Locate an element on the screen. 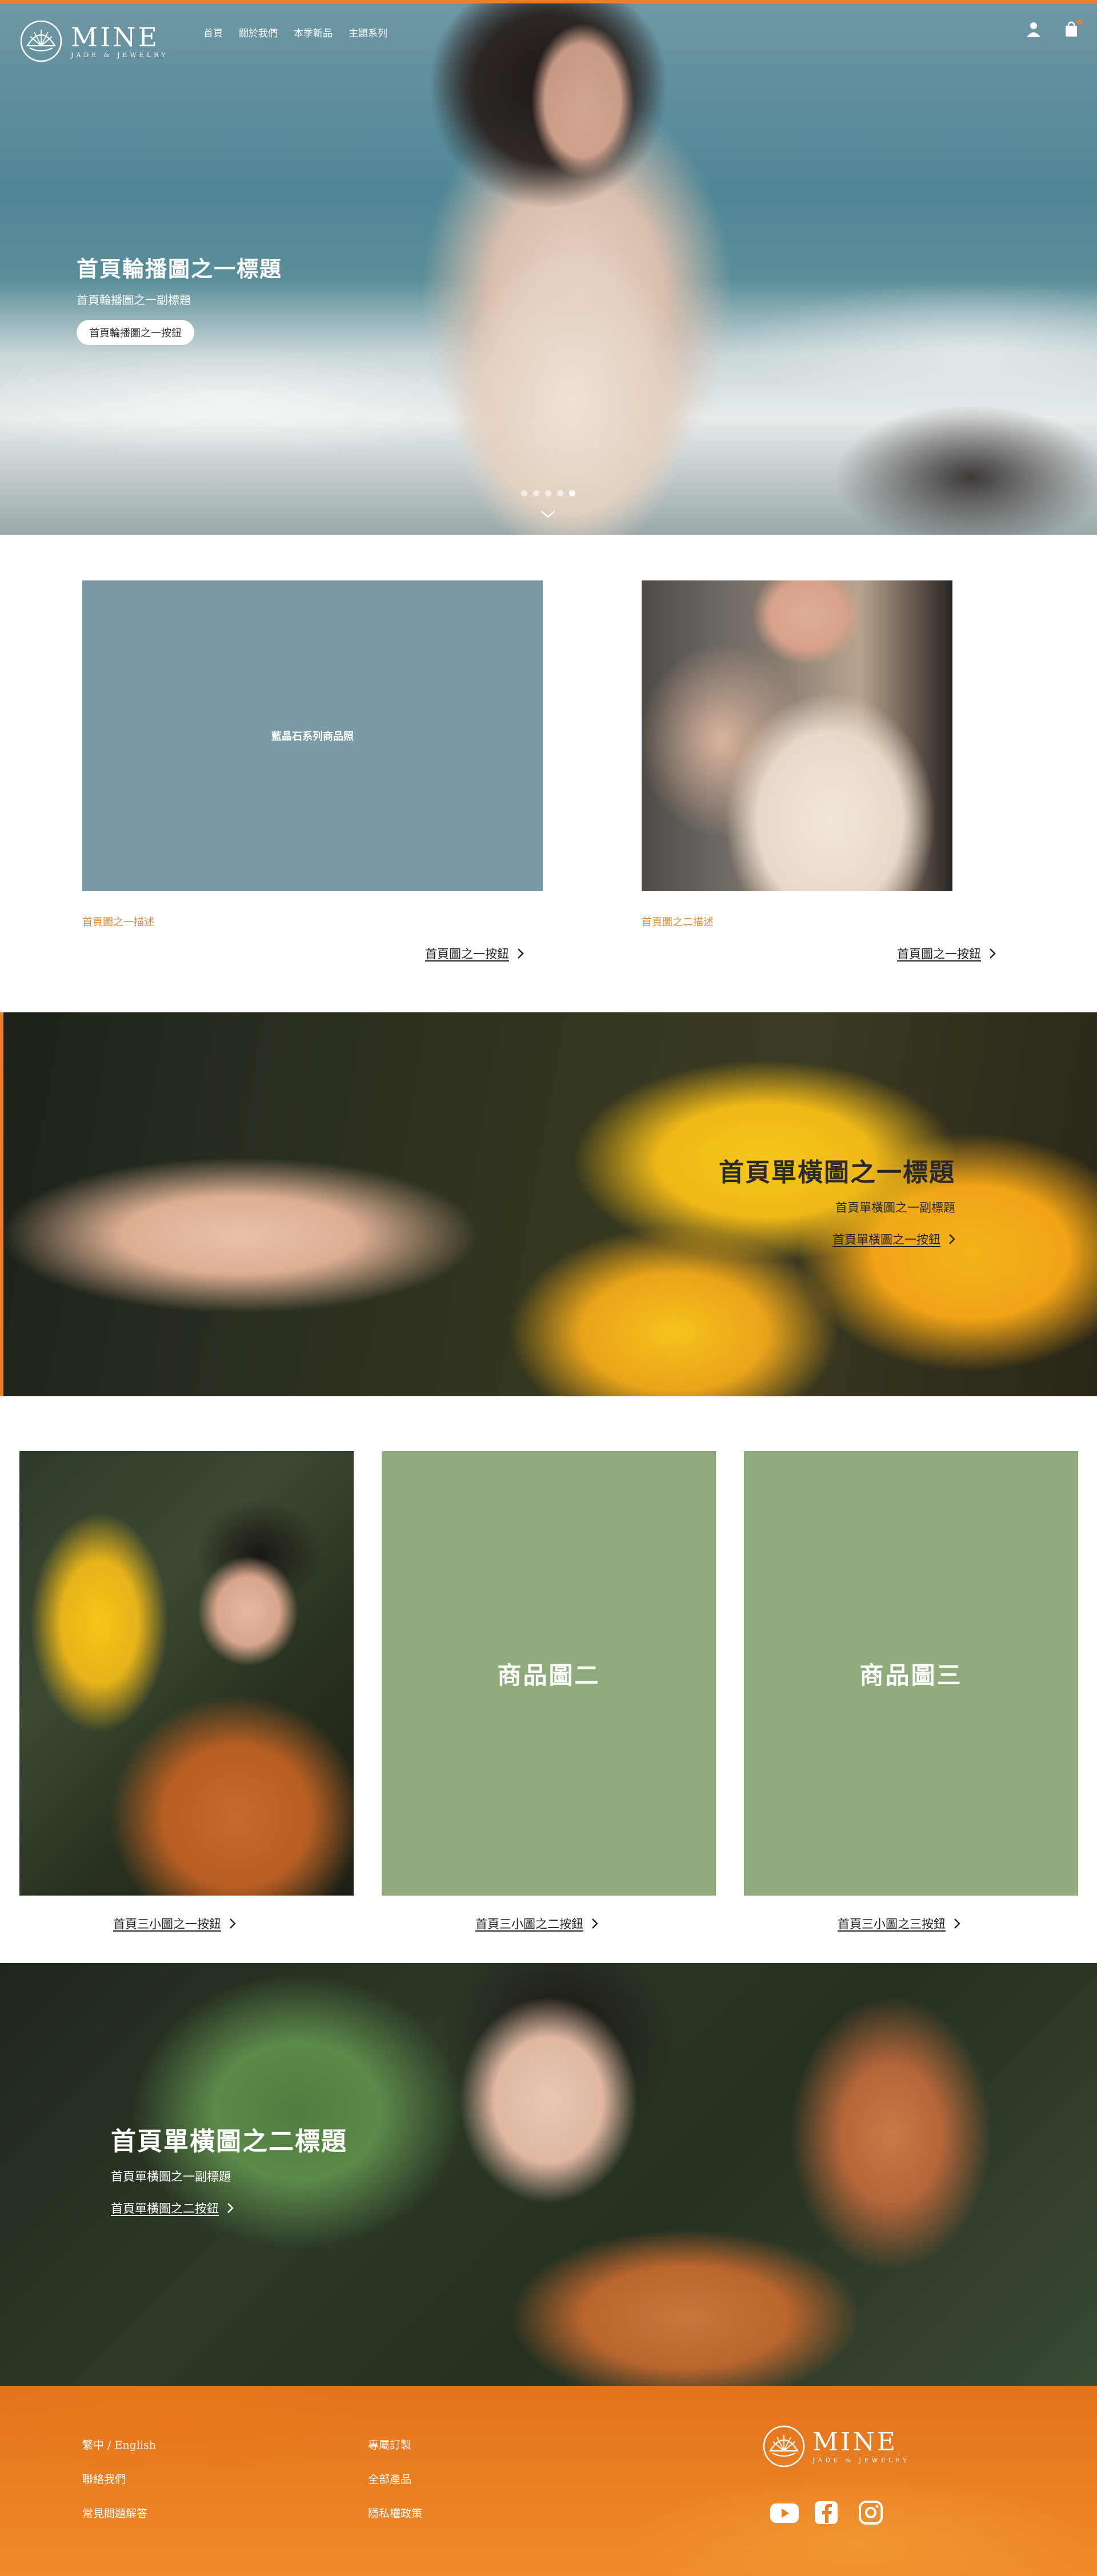 The width and height of the screenshot is (1097, 2576). feature-button-2: 首頁圖之一按鈕 is located at coordinates (947, 953).